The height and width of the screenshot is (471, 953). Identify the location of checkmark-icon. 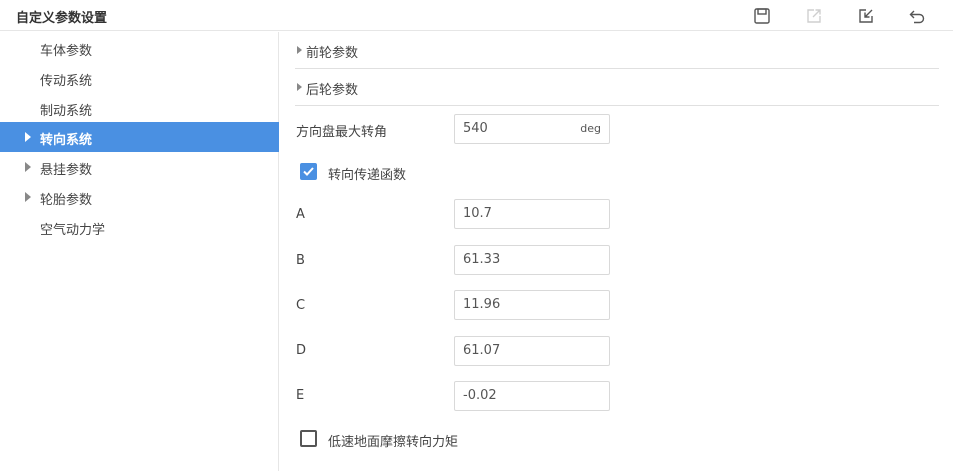
(308, 171).